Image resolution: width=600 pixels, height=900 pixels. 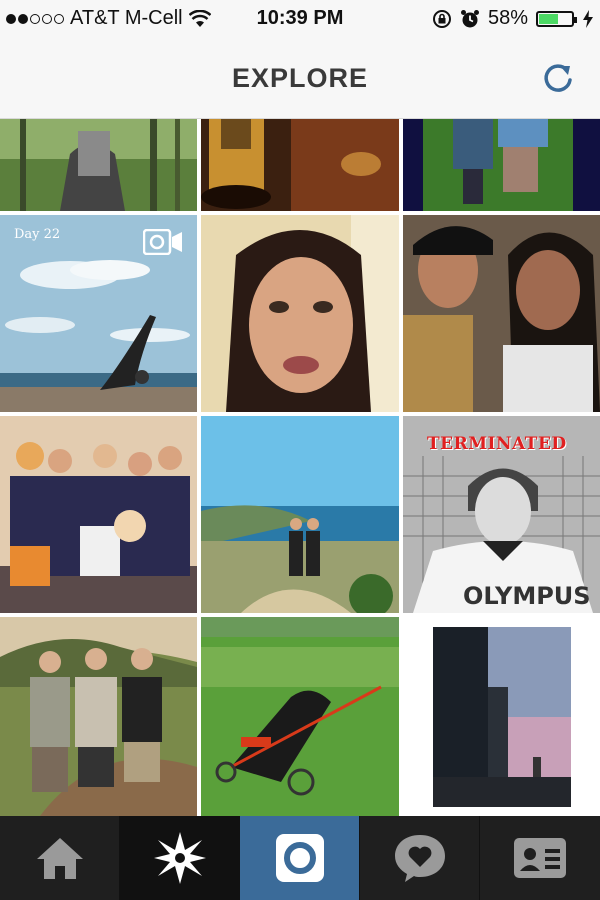 I want to click on tab-explore, so click(x=180, y=858).